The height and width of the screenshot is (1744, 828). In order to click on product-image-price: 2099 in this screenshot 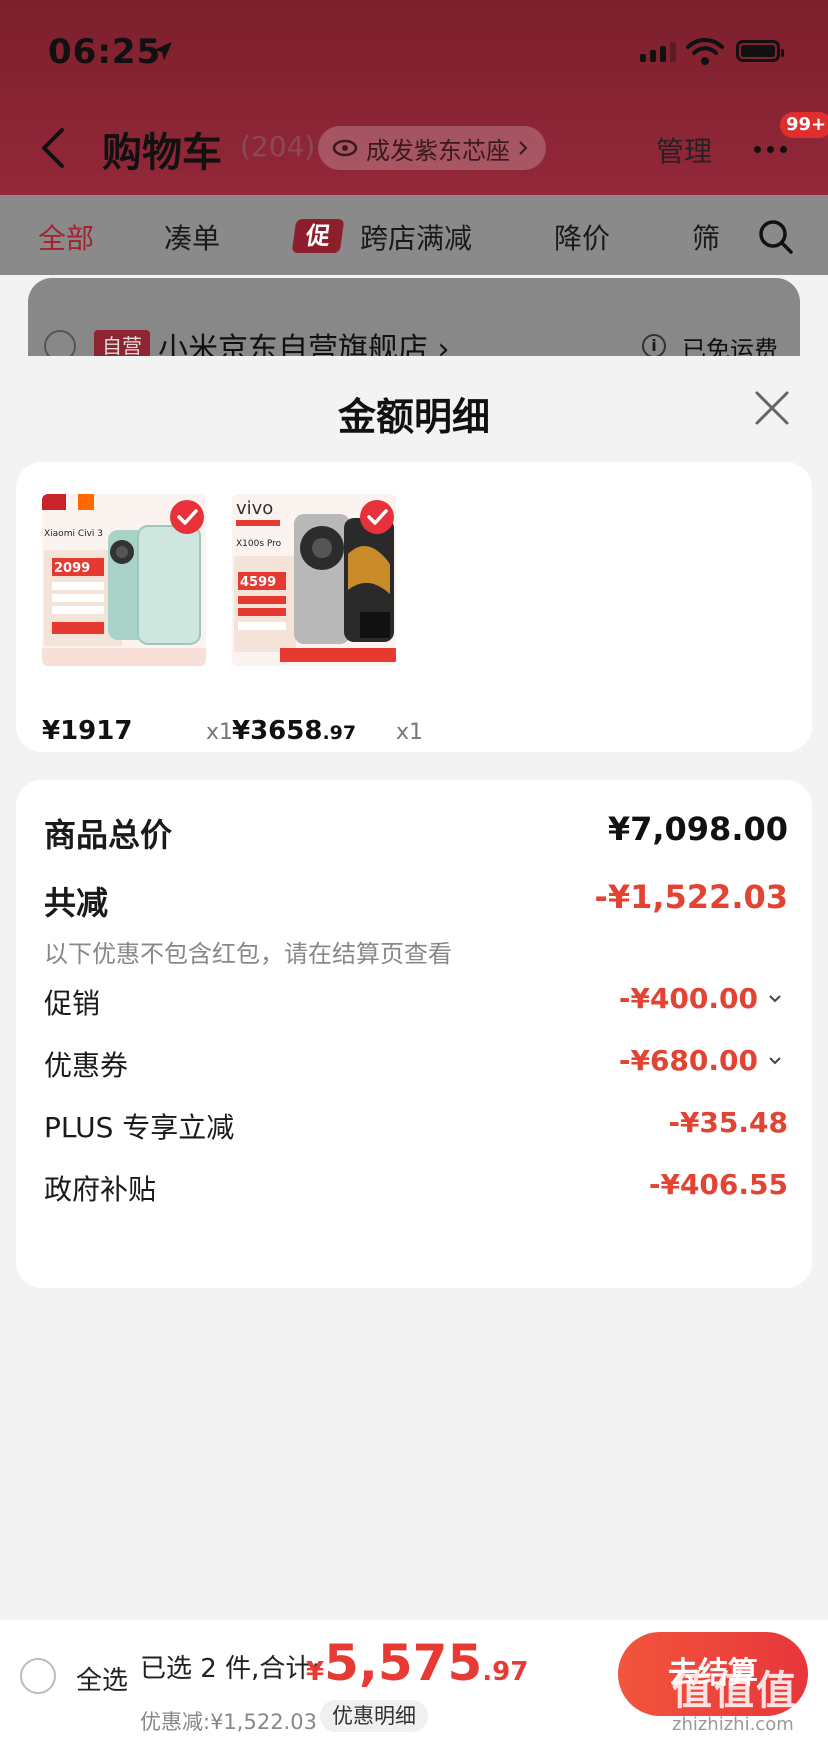, I will do `click(72, 568)`.